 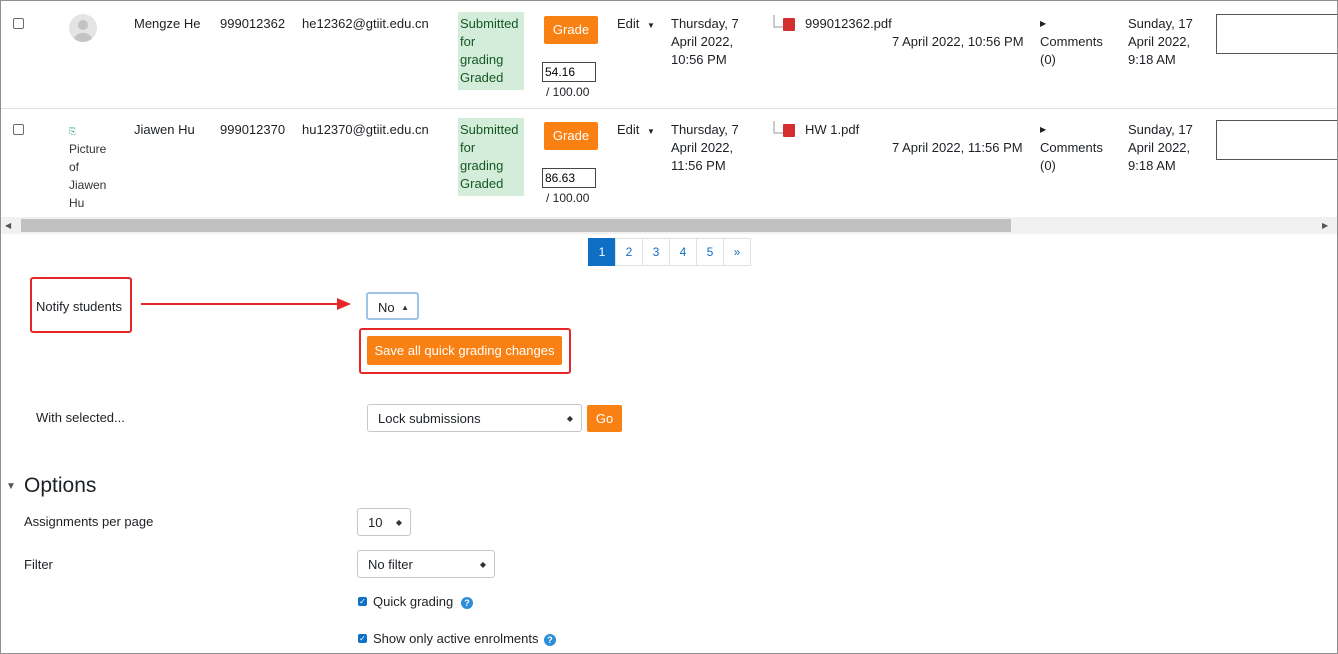 I want to click on pagination: 1 2 3 4 5 », so click(x=669, y=252).